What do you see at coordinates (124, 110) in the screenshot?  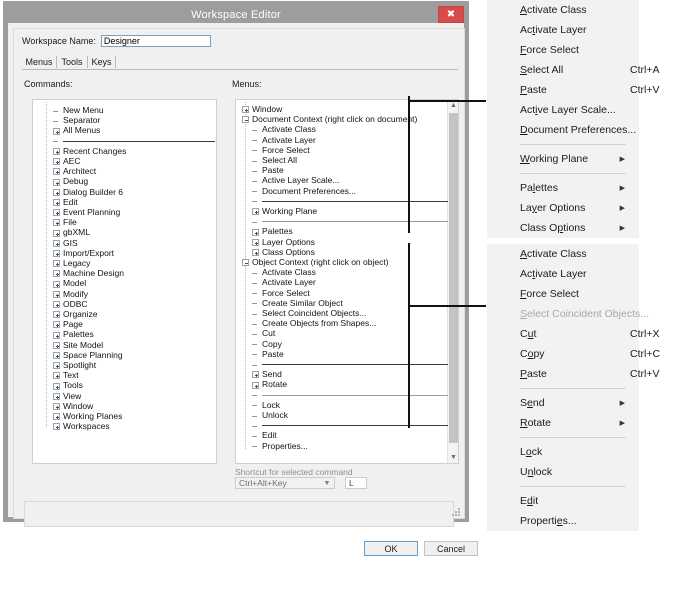 I see `tree-item: New Menu` at bounding box center [124, 110].